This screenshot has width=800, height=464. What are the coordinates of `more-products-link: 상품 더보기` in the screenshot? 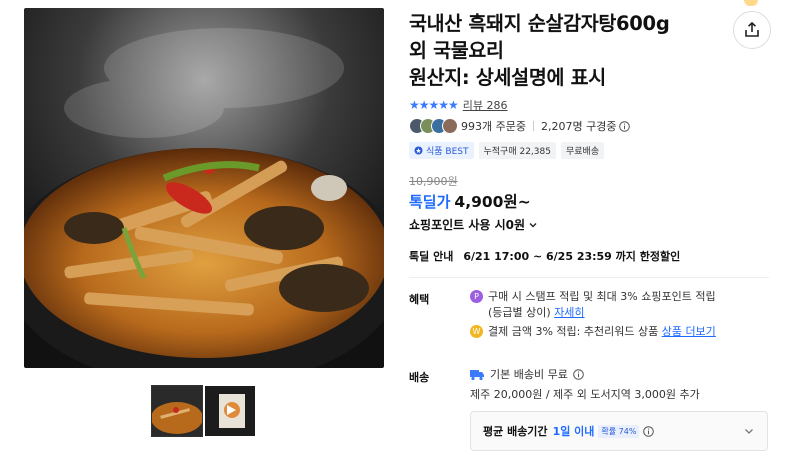 It's located at (689, 331).